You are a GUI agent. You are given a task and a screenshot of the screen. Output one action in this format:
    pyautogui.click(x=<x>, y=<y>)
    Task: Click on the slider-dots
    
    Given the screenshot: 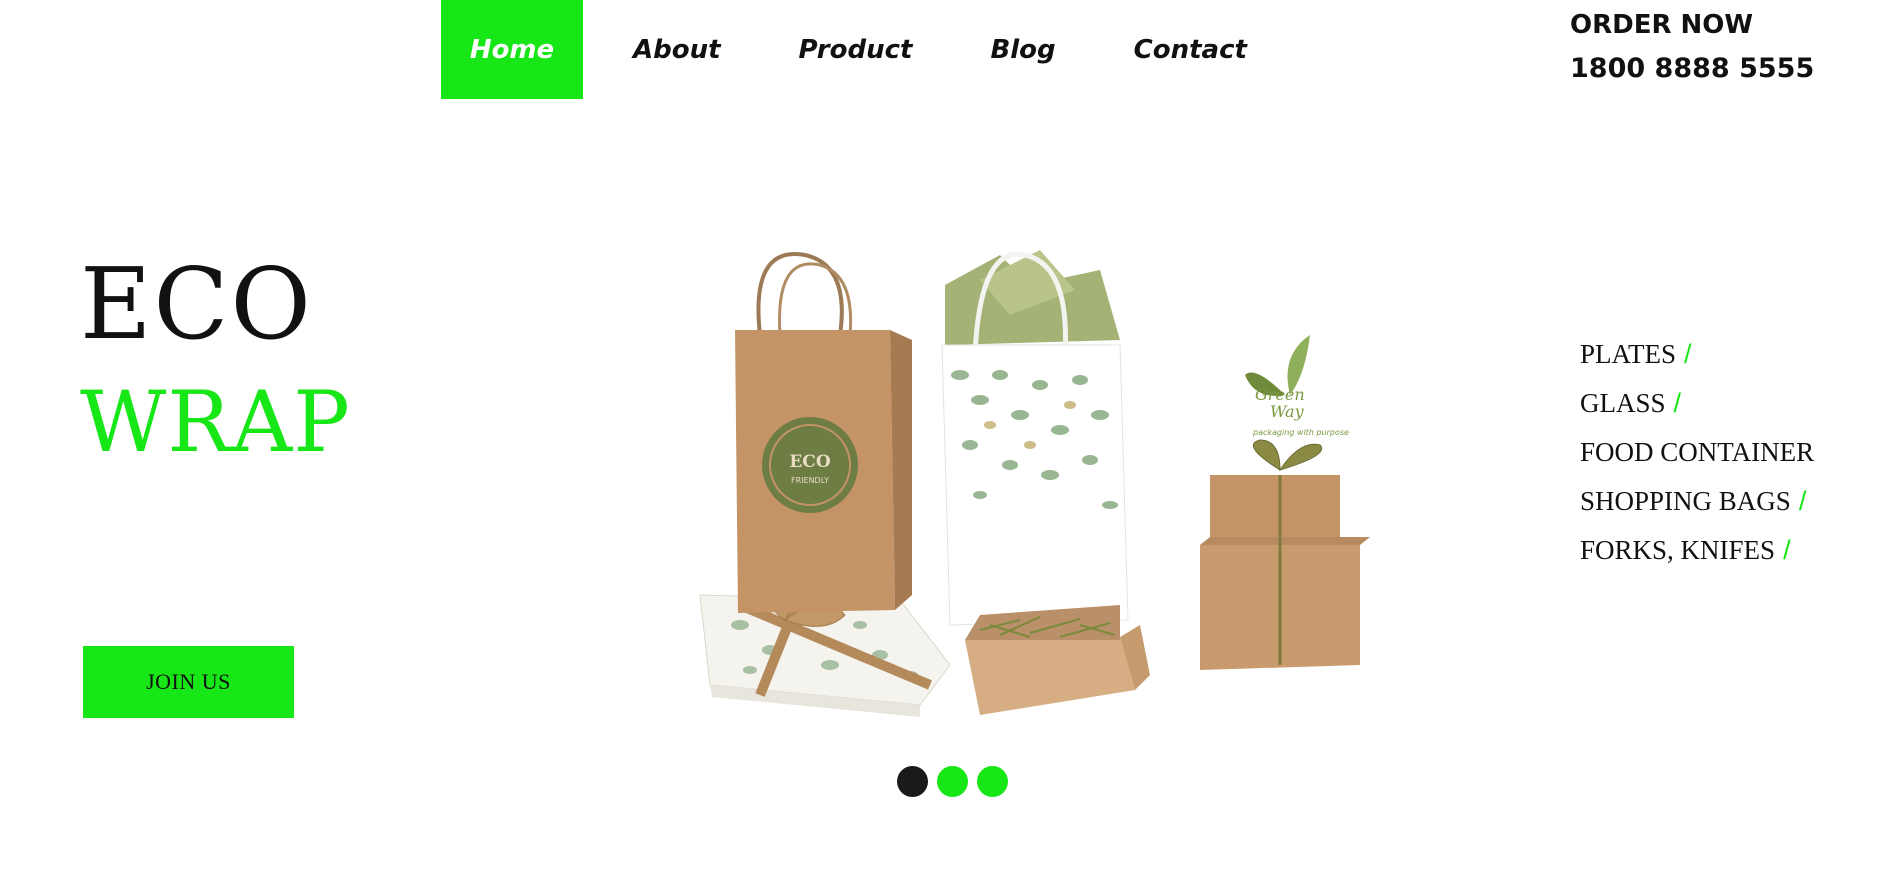 What is the action you would take?
    pyautogui.click(x=952, y=781)
    